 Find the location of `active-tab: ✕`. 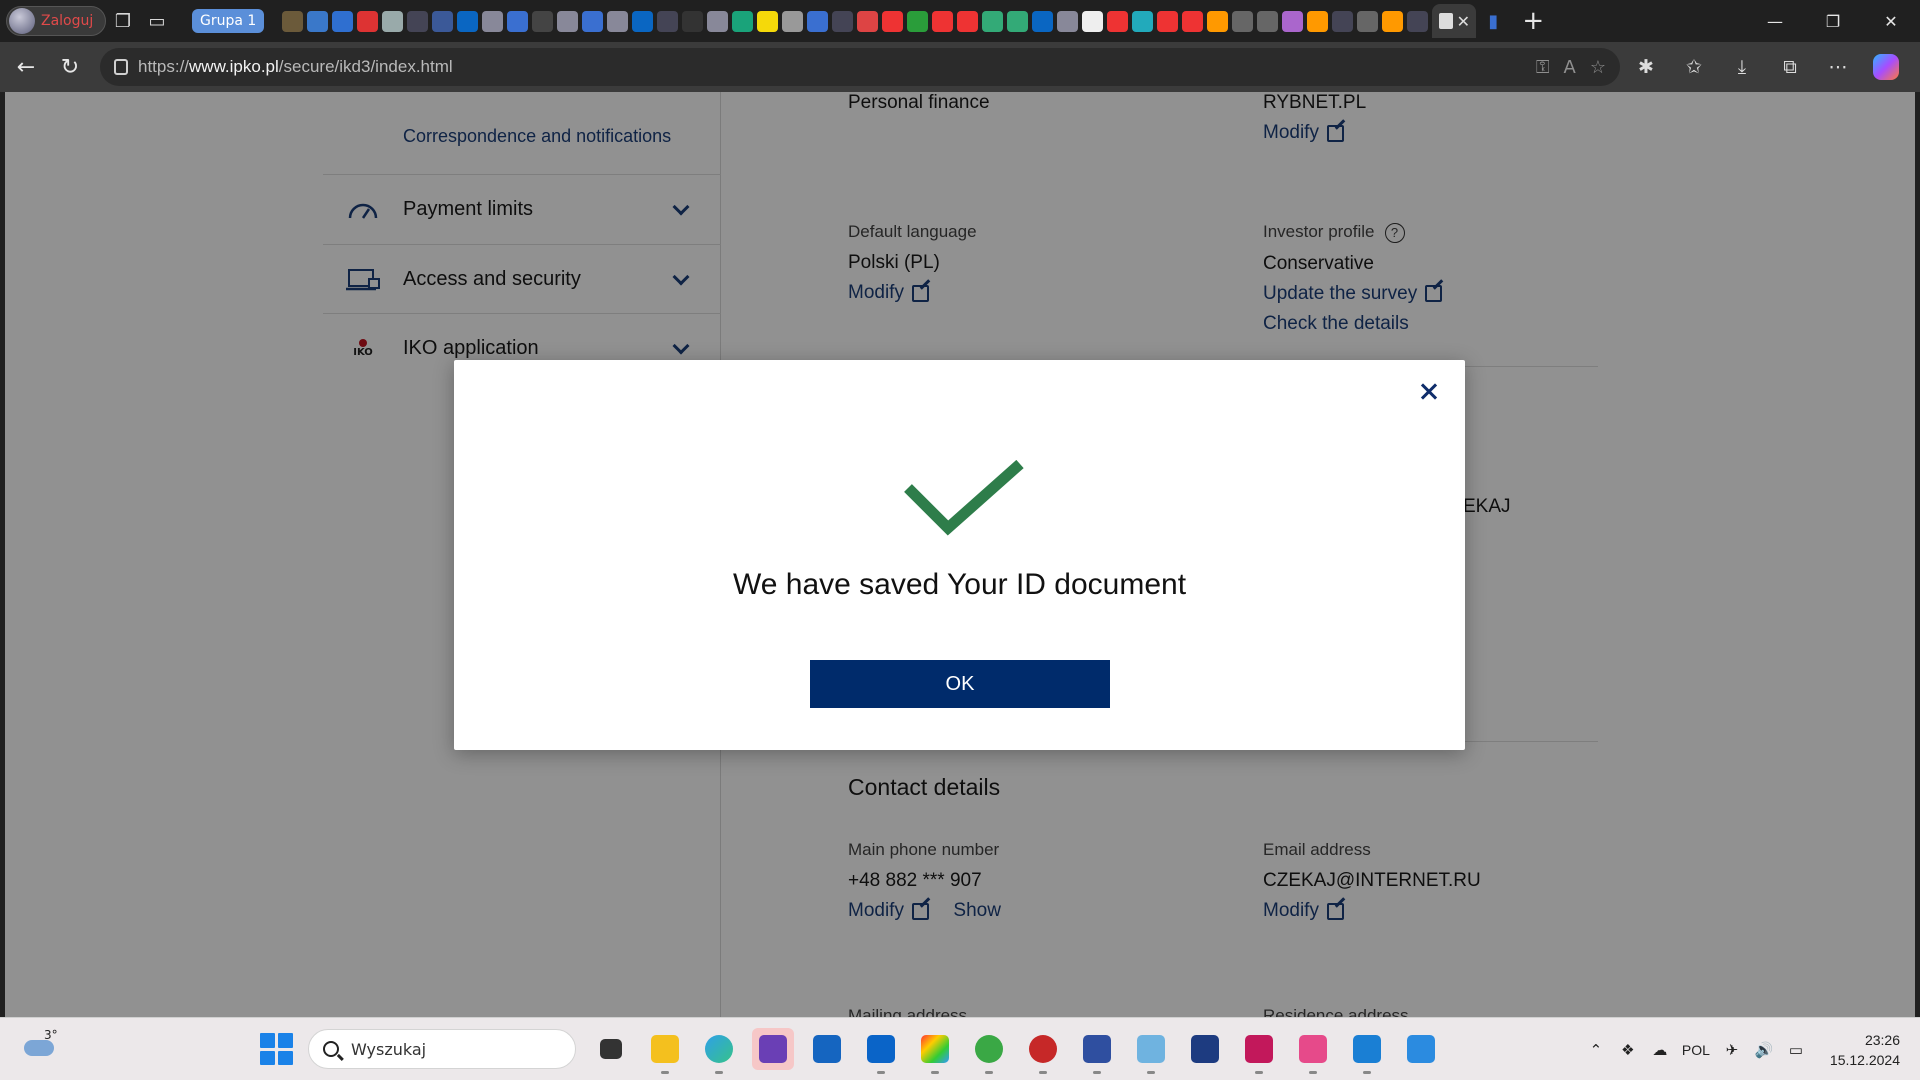

active-tab: ✕ is located at coordinates (1454, 21).